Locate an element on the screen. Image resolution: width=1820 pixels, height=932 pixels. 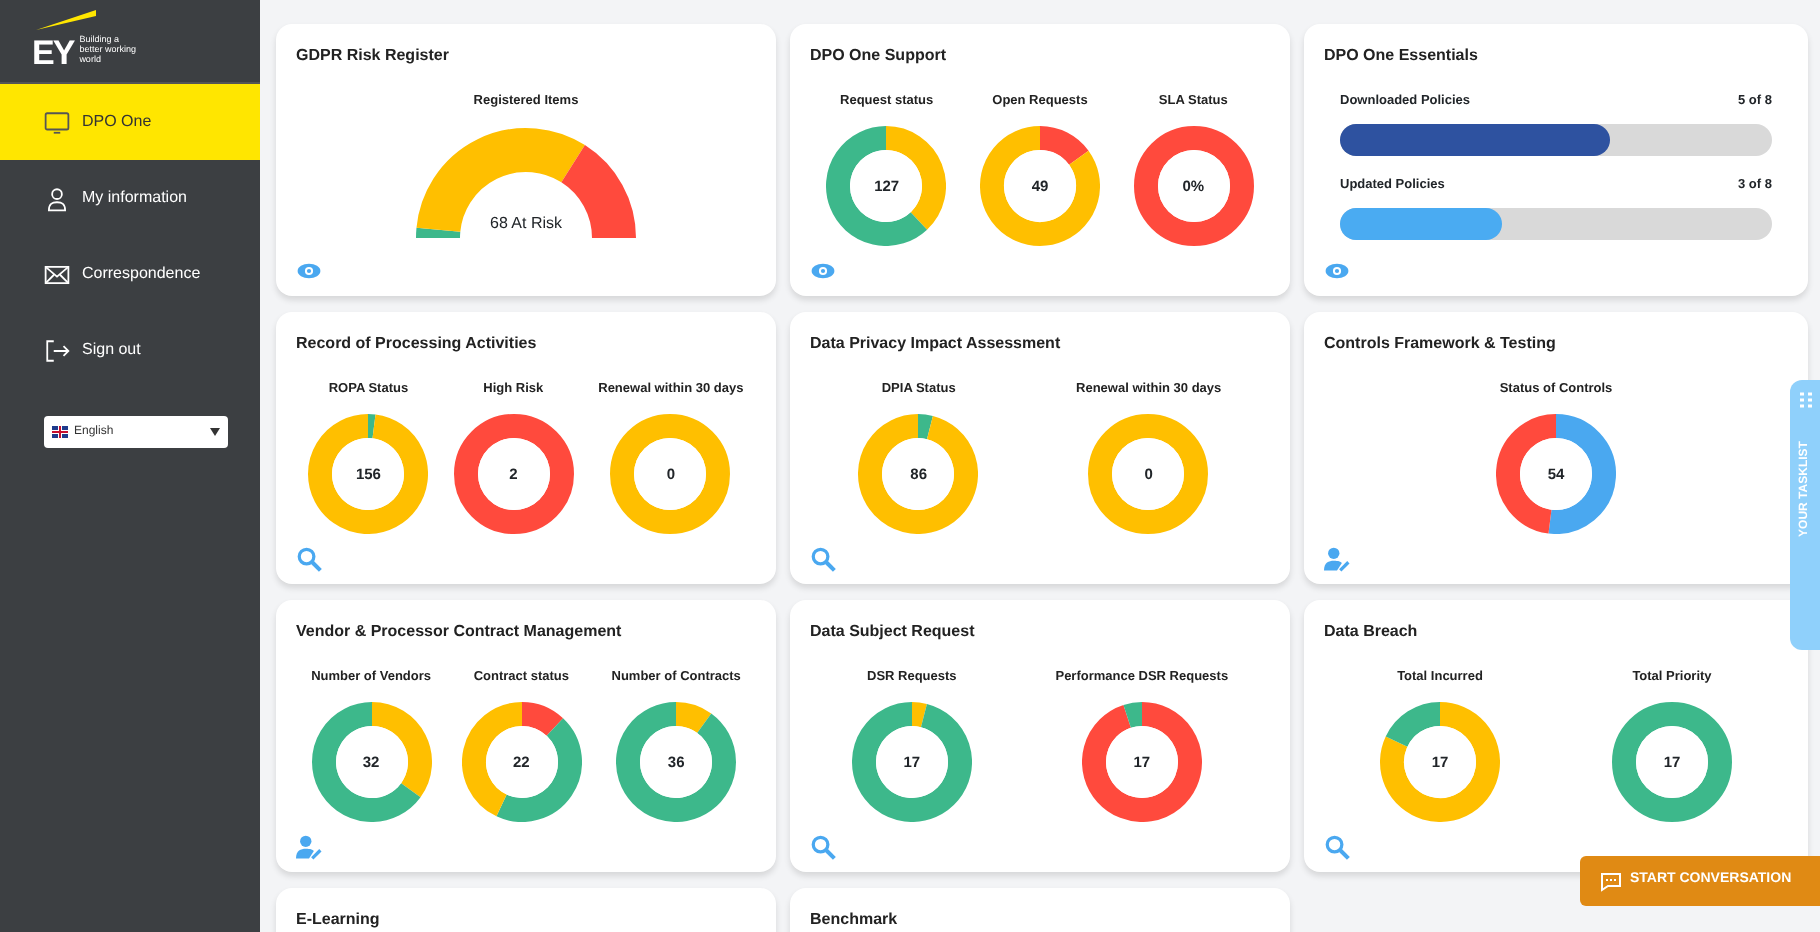
card-title: DPO One Essentials is located at coordinates (1402, 56).